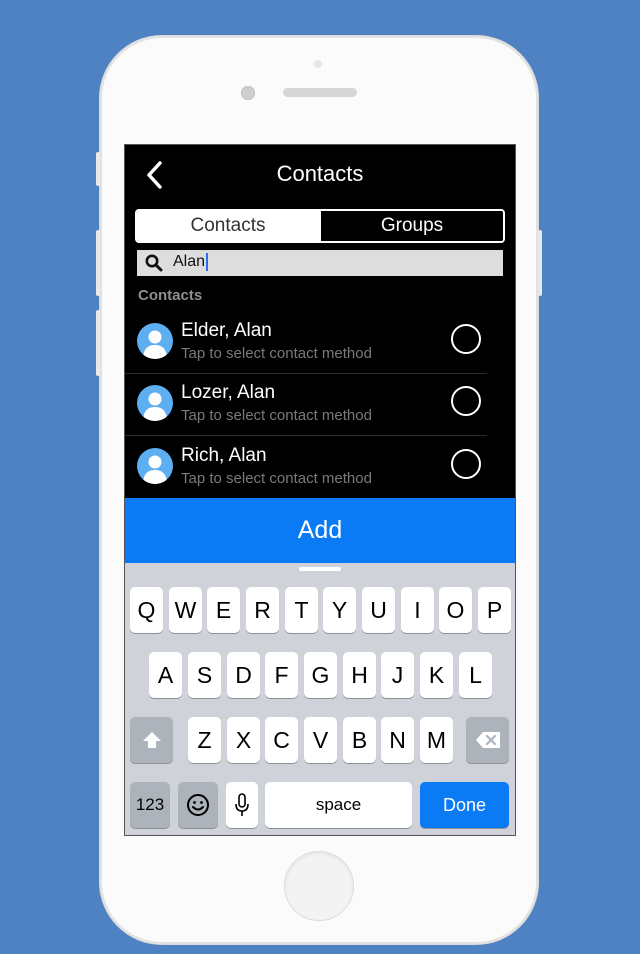  What do you see at coordinates (165, 675) in the screenshot?
I see `key-a: A` at bounding box center [165, 675].